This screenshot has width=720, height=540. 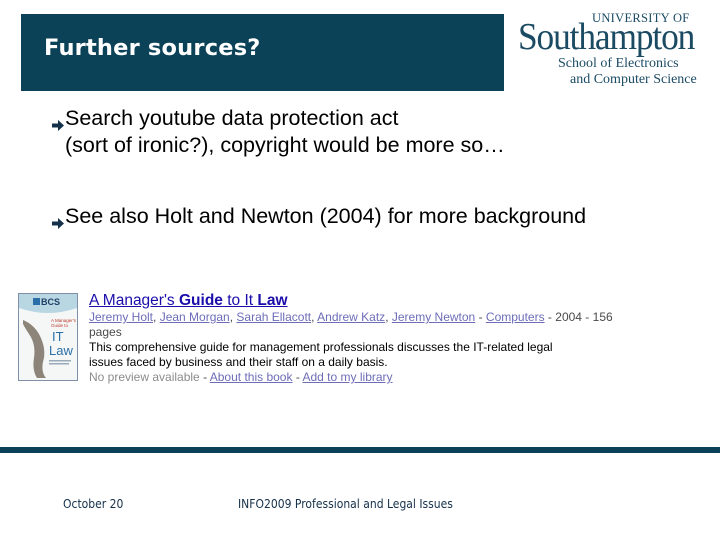 I want to click on book-pages-label: pages, so click(x=105, y=332).